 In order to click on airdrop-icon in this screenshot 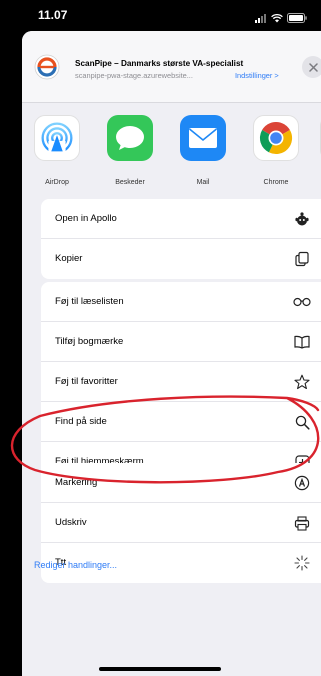, I will do `click(57, 138)`.